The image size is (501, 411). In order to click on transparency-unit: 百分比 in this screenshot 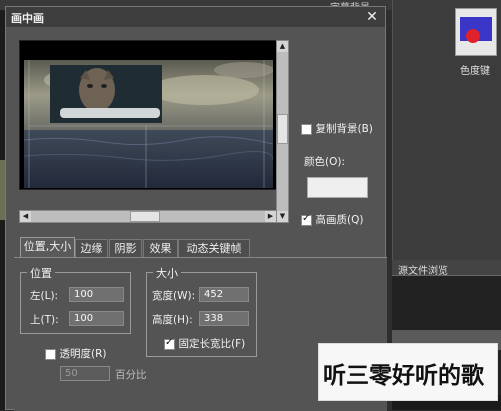, I will do `click(131, 375)`.